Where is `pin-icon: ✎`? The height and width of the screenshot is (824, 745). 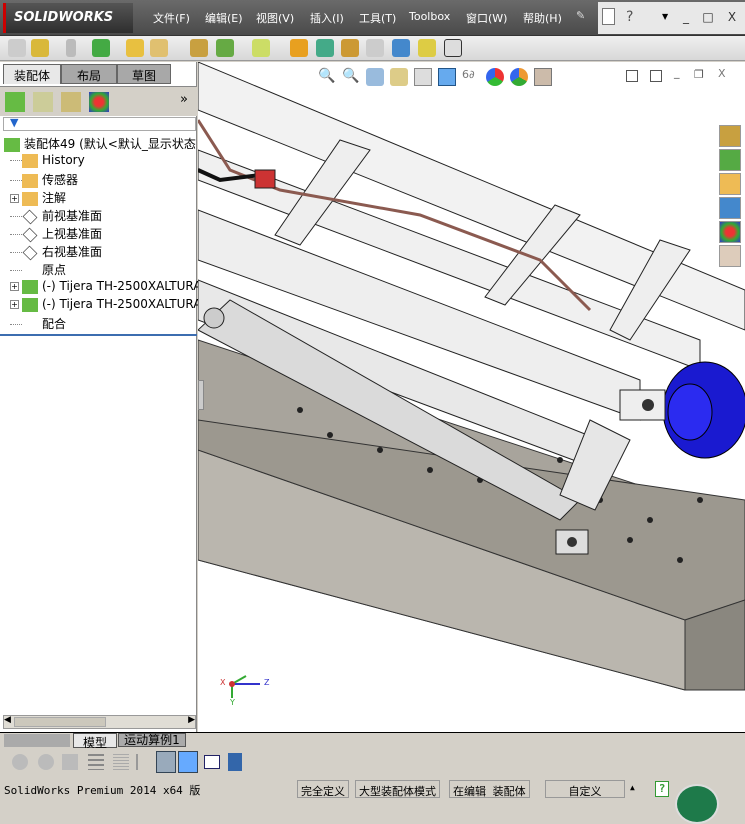
pin-icon: ✎ is located at coordinates (580, 15).